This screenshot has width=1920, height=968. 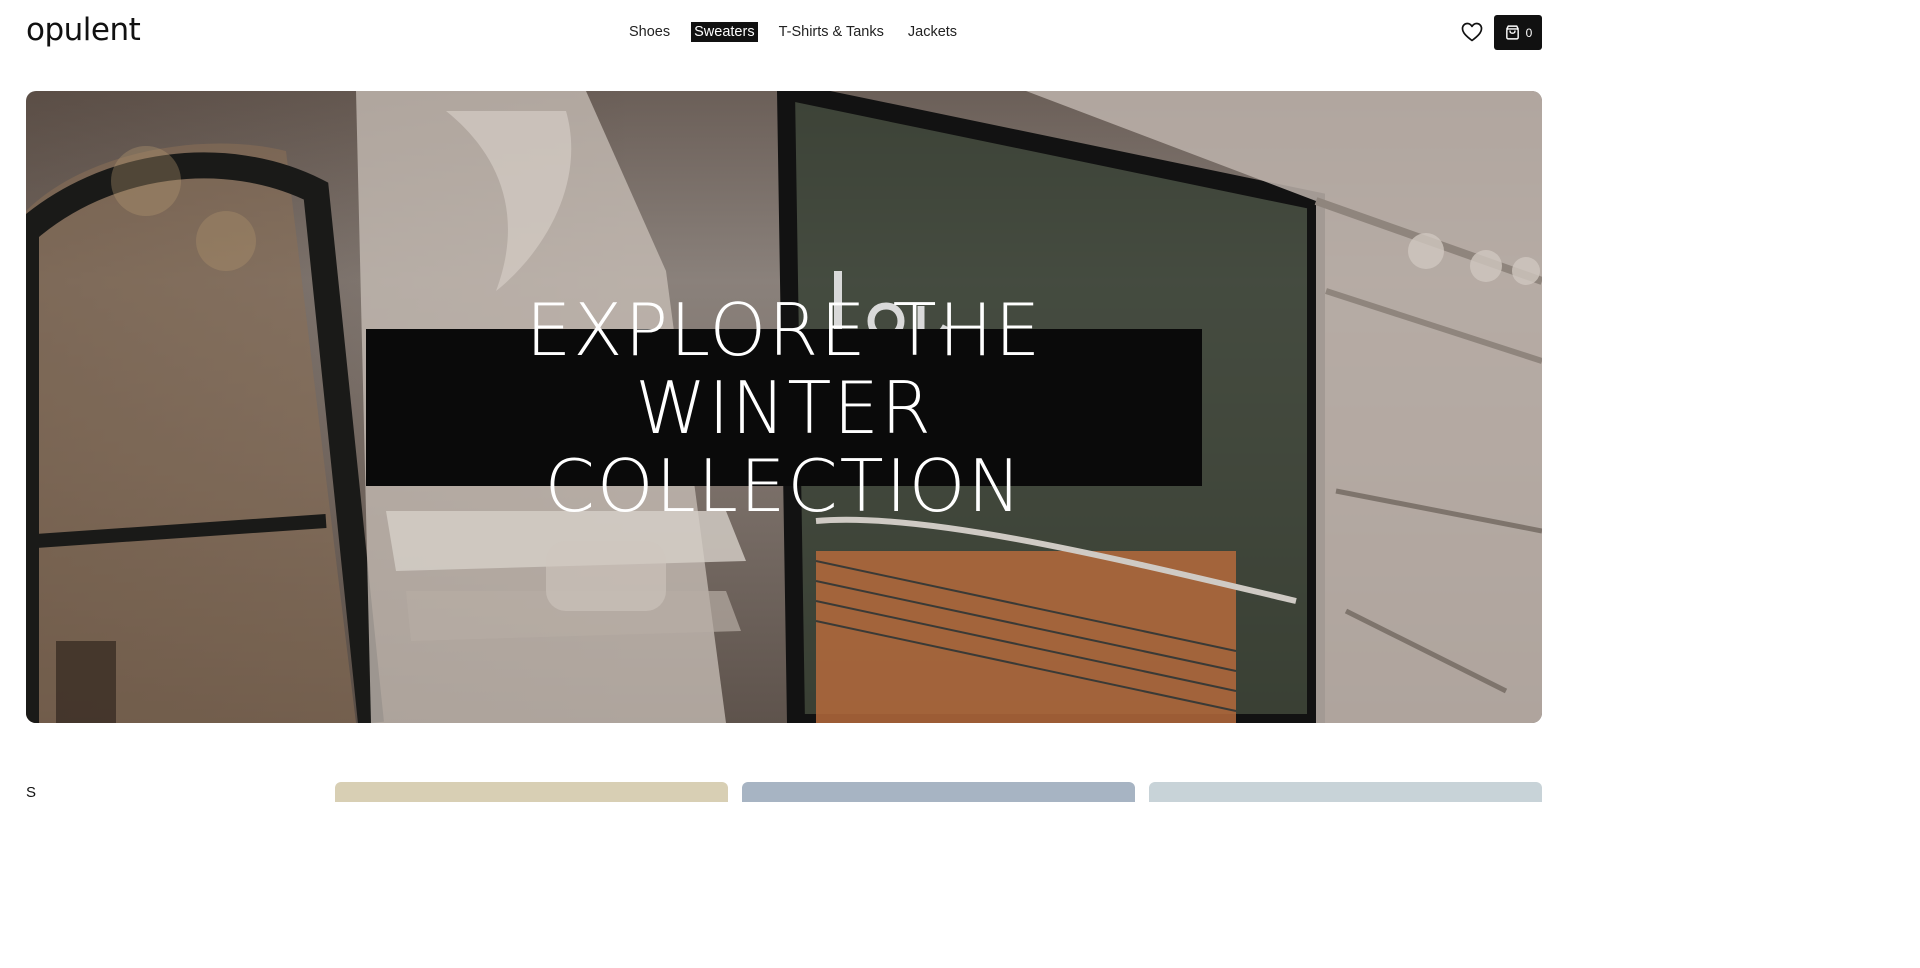 What do you see at coordinates (1512, 32) in the screenshot?
I see `shopping-bag-icon` at bounding box center [1512, 32].